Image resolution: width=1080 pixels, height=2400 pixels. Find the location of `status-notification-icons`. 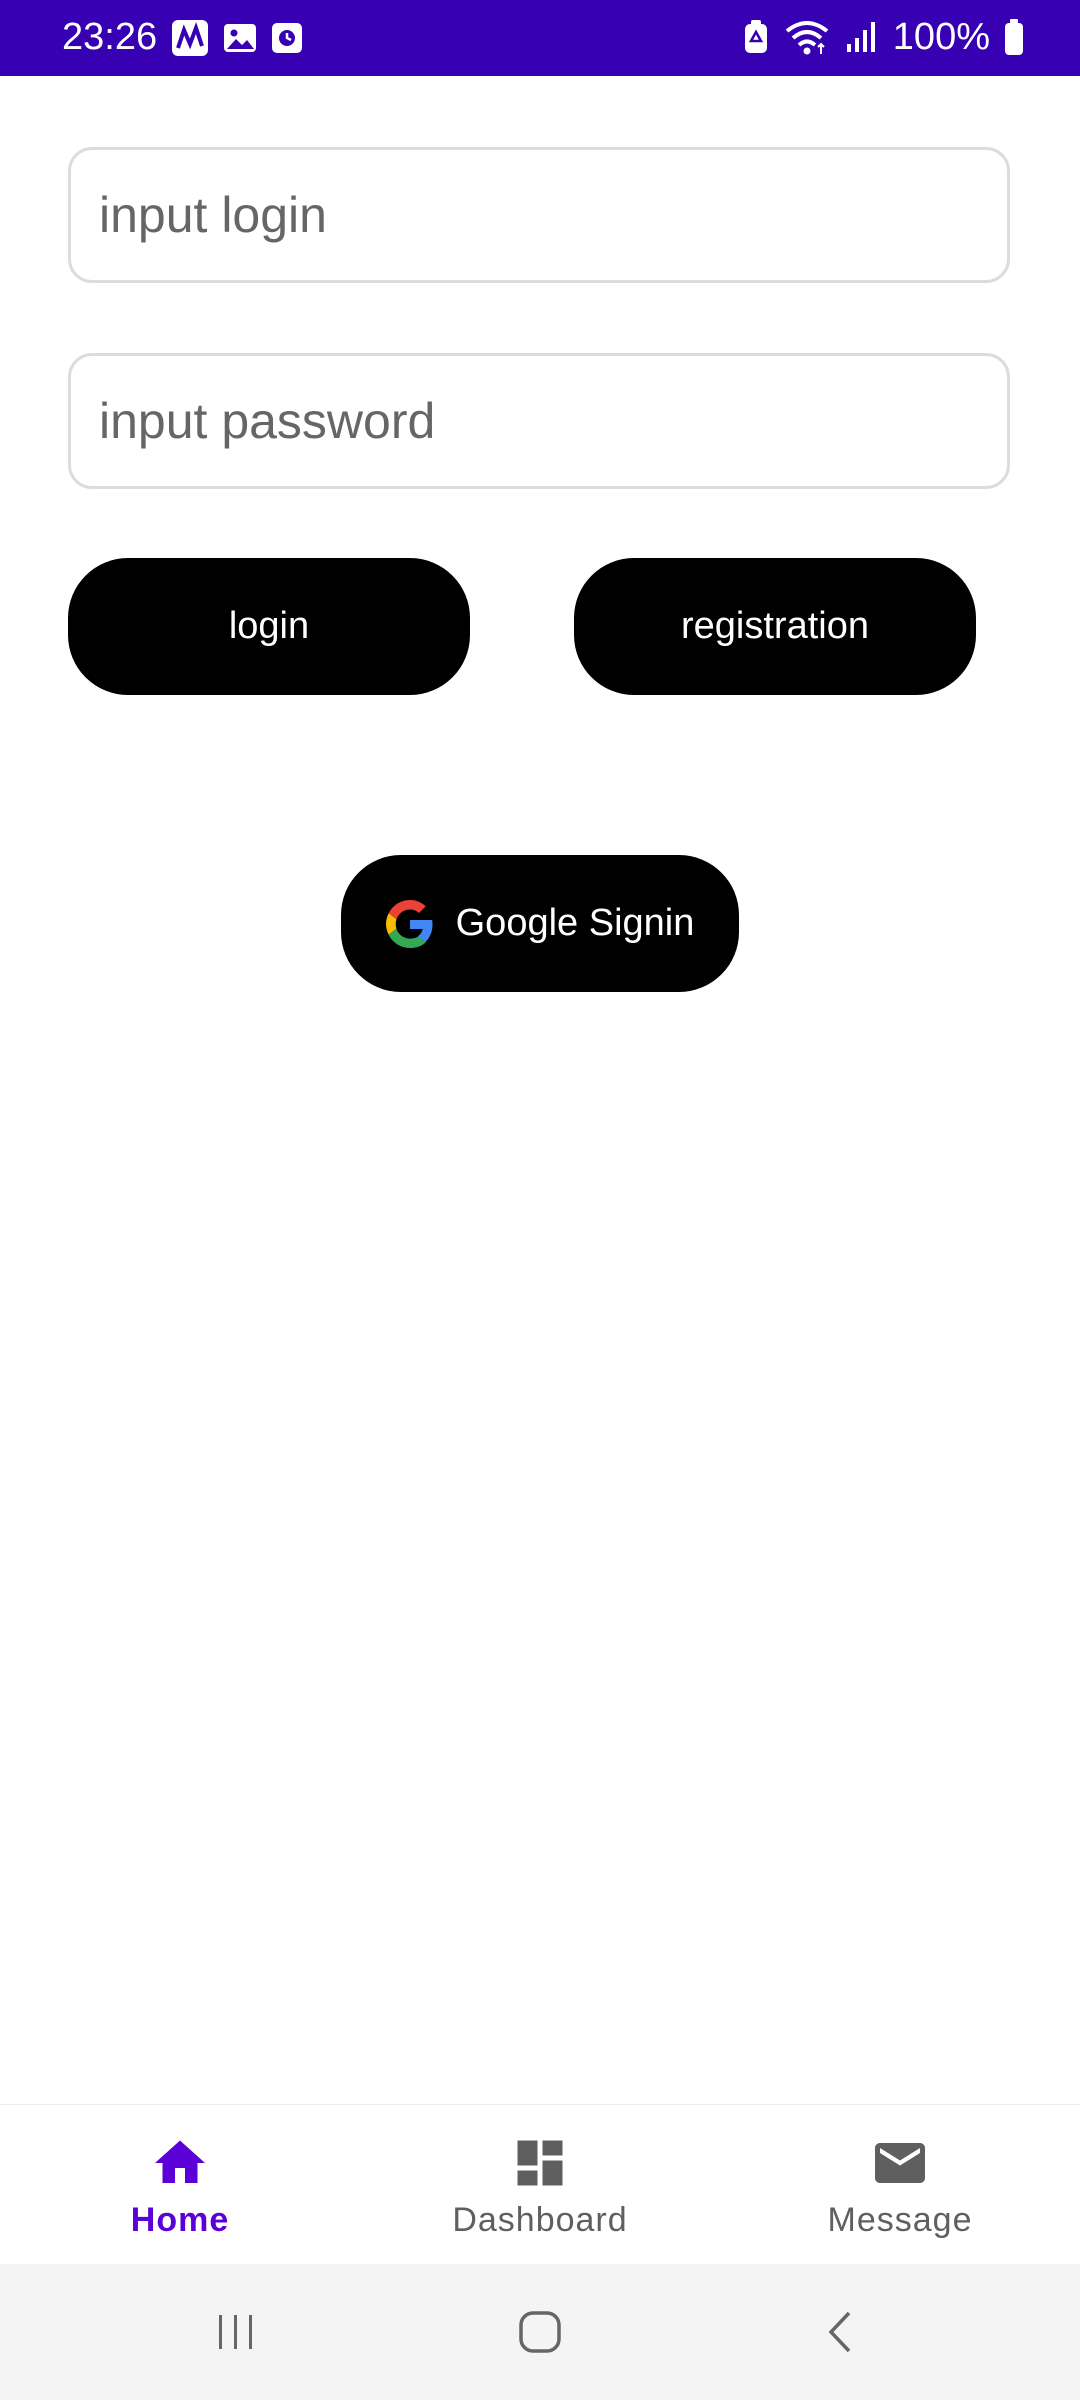

status-notification-icons is located at coordinates (237, 38).